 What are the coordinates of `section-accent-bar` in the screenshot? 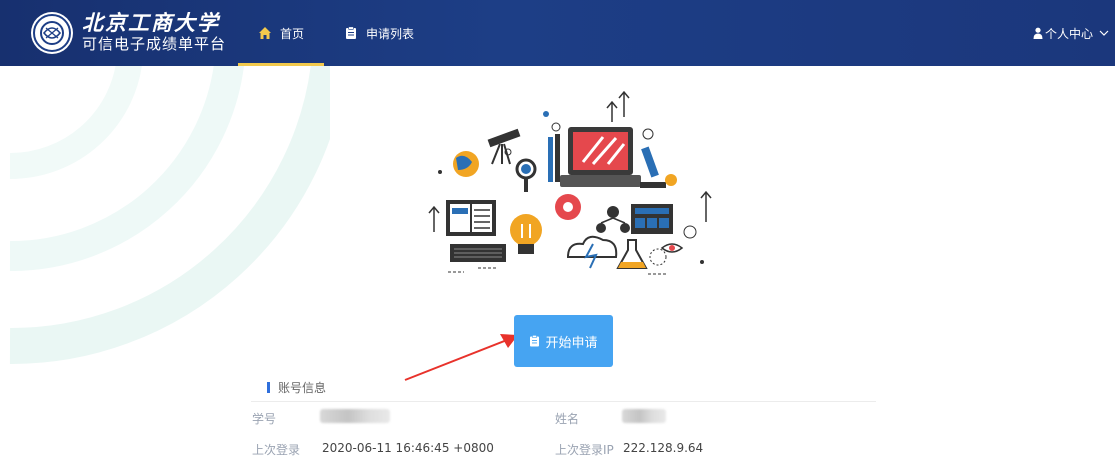 It's located at (268, 387).